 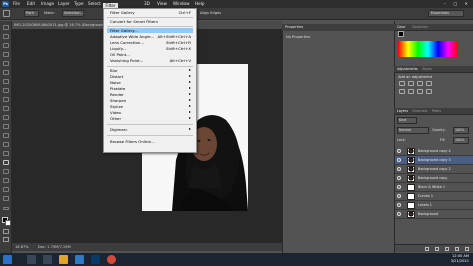 What do you see at coordinates (150, 36) in the screenshot?
I see `menu-item-adaptive-wide-angle: Adaptive Wide Angle... Alt+Shift+Ctrl+A` at bounding box center [150, 36].